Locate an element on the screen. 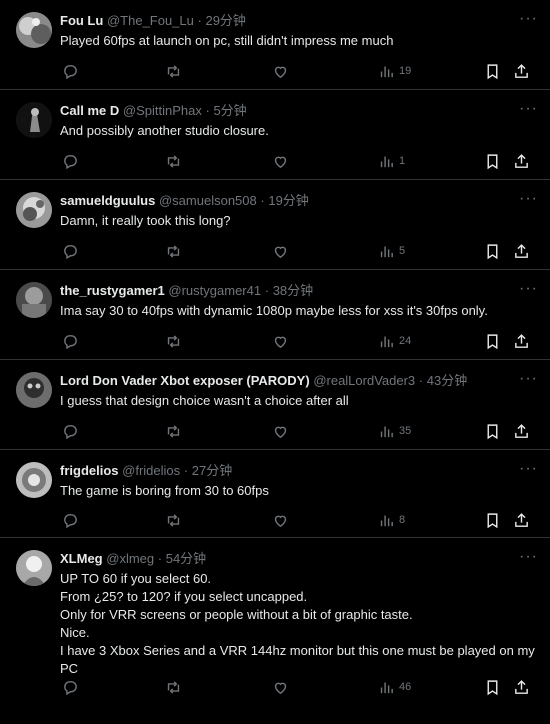 The height and width of the screenshot is (724, 550). display-name: the_rustygamer1 is located at coordinates (112, 290).